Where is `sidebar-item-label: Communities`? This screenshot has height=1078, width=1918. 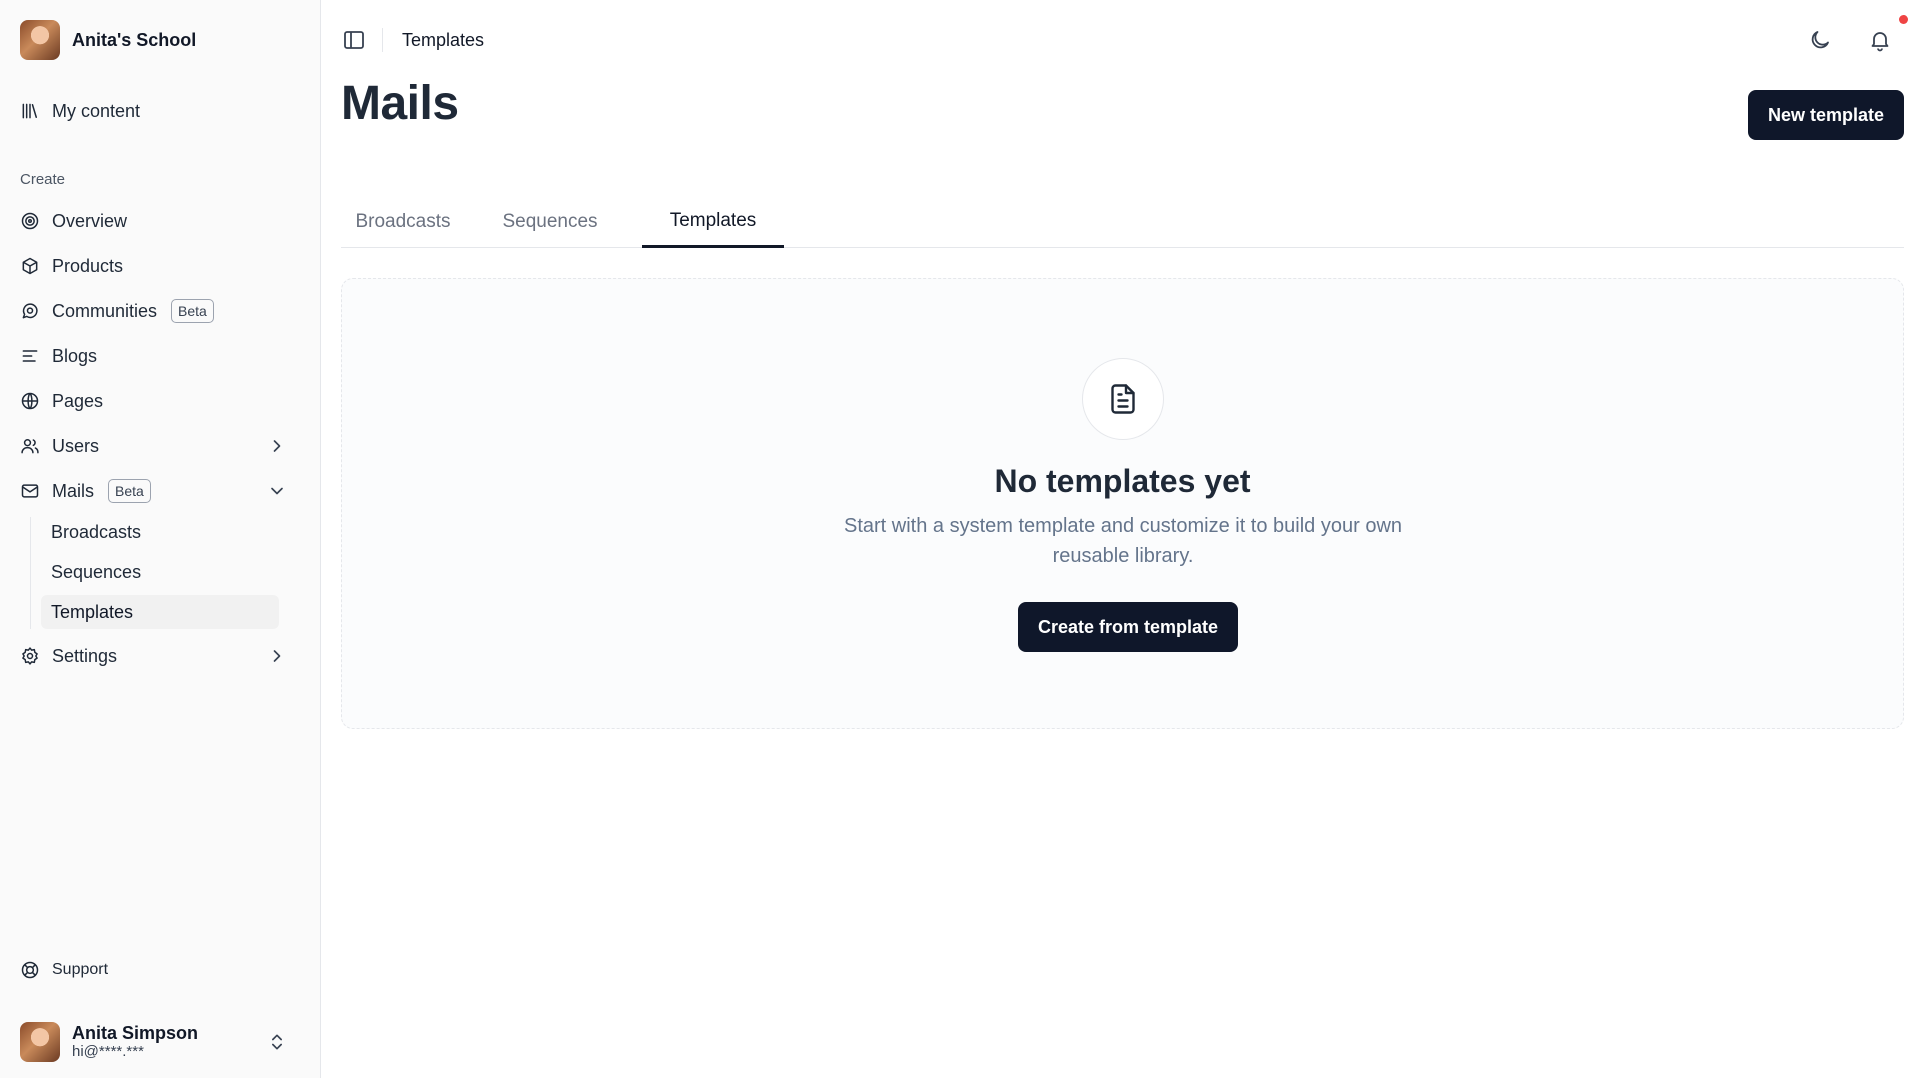
sidebar-item-label: Communities is located at coordinates (105, 310).